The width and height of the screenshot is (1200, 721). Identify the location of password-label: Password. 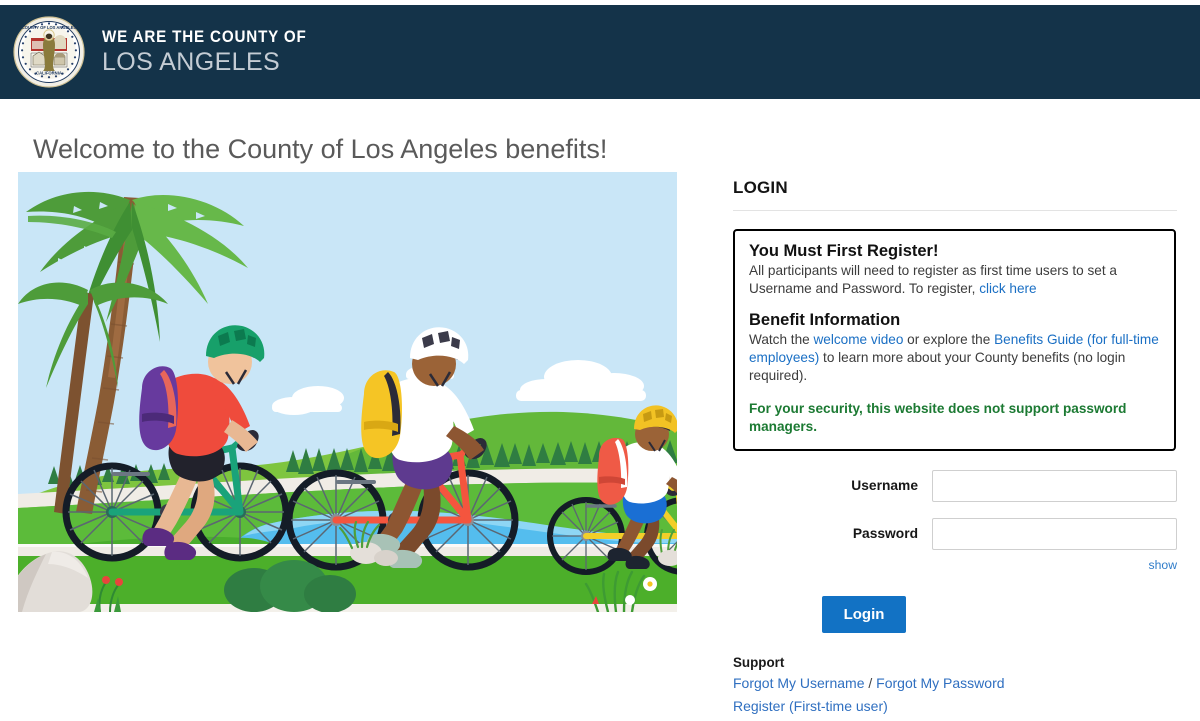
(885, 534).